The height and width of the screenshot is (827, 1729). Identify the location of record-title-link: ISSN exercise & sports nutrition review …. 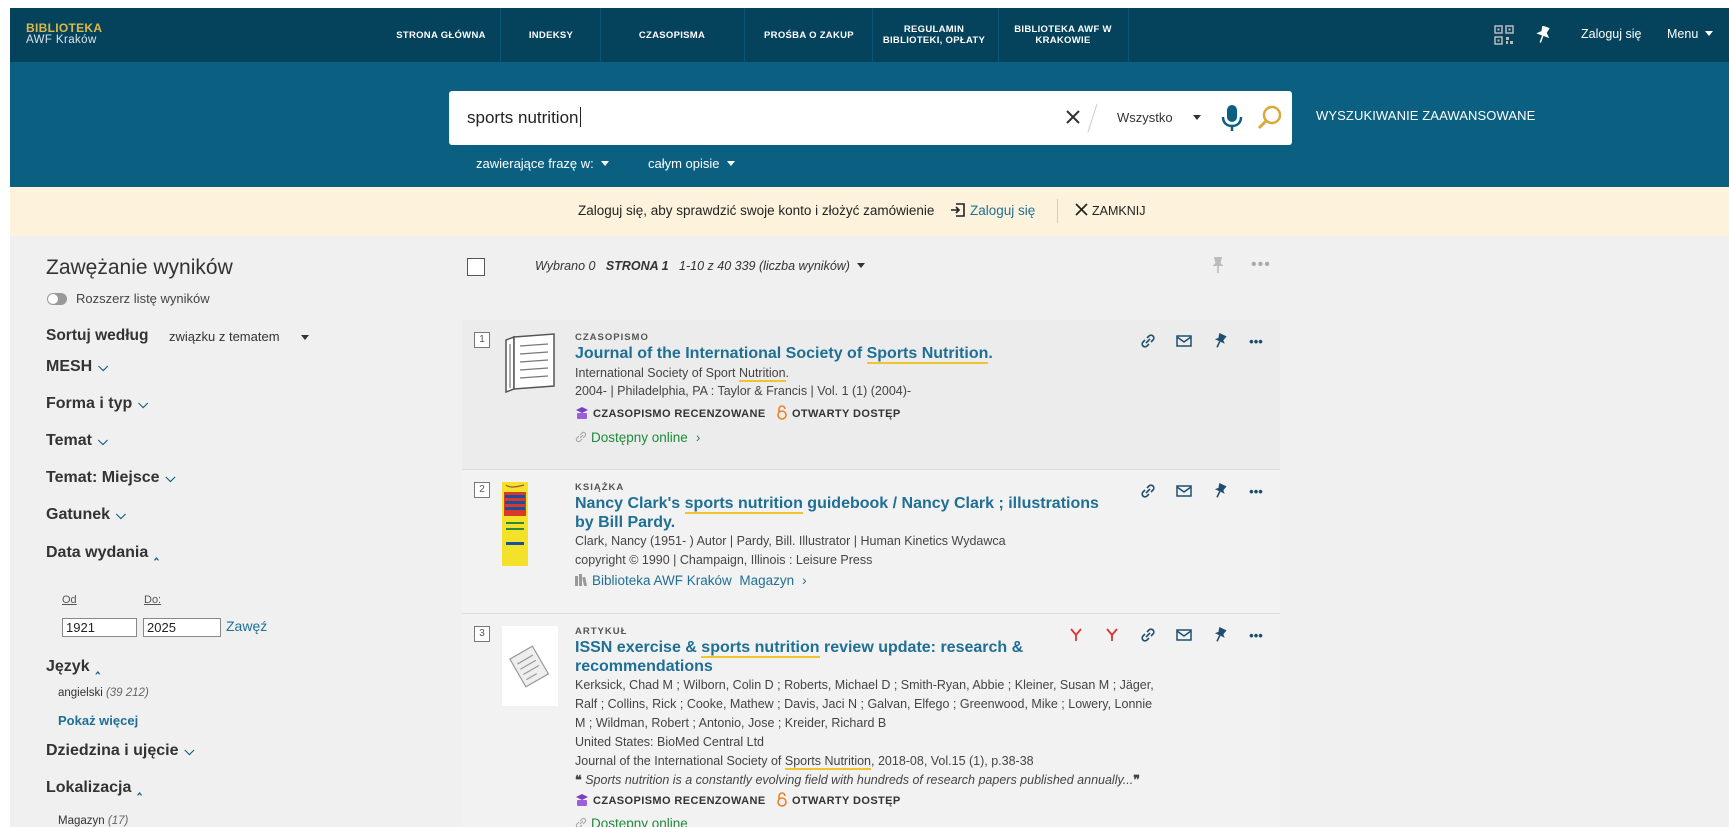
(799, 657).